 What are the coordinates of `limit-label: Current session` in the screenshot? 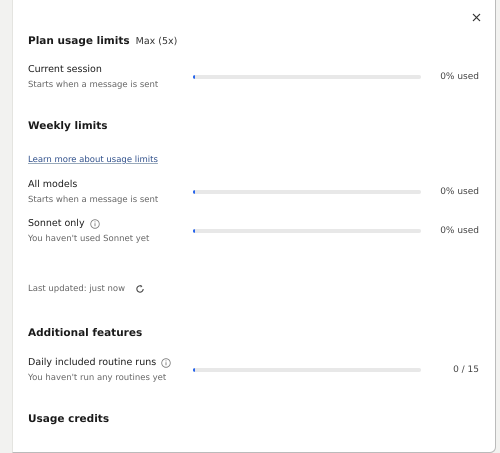 It's located at (65, 69).